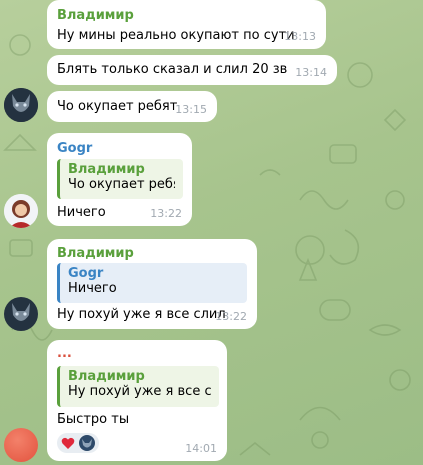 Image resolution: width=423 pixels, height=465 pixels. I want to click on heart-icon, so click(68, 443).